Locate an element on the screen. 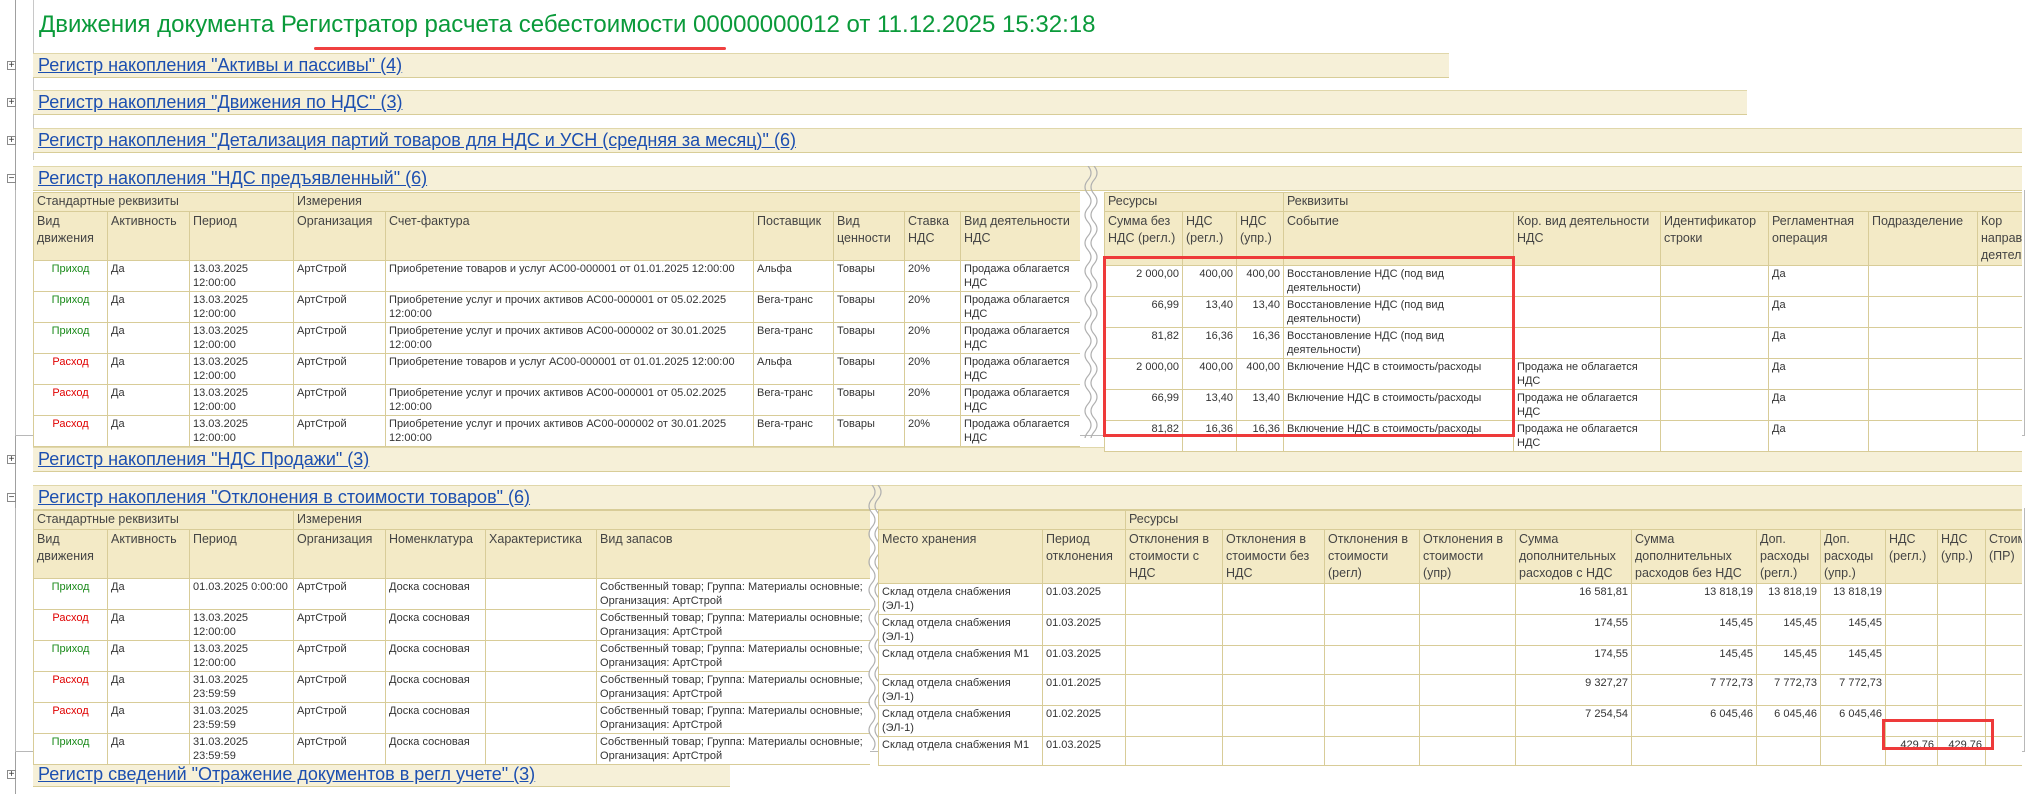  table-cell: Доска сосновая is located at coordinates (436, 718).